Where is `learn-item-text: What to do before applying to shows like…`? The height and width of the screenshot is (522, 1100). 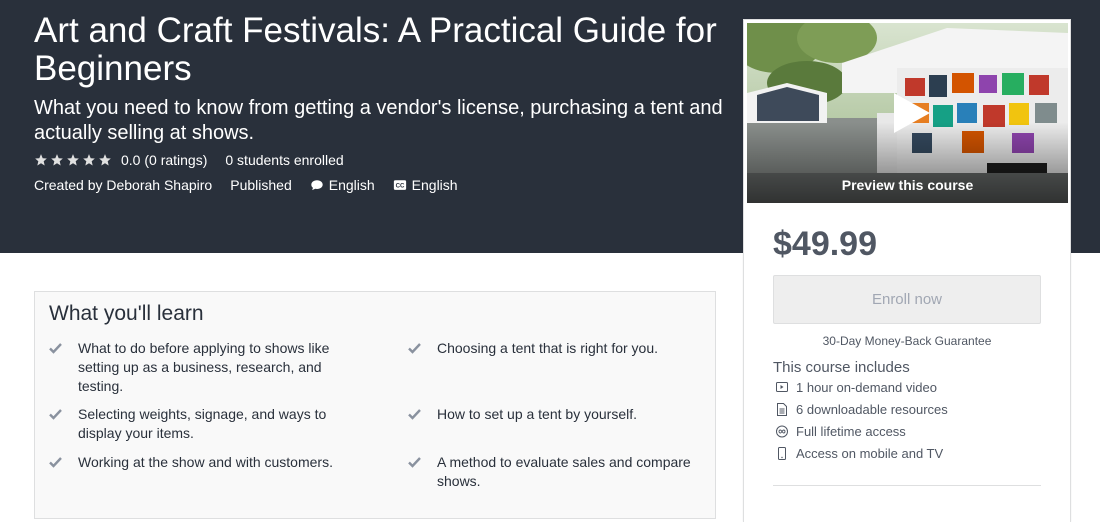
learn-item-text: What to do before applying to shows like… is located at coordinates (204, 367).